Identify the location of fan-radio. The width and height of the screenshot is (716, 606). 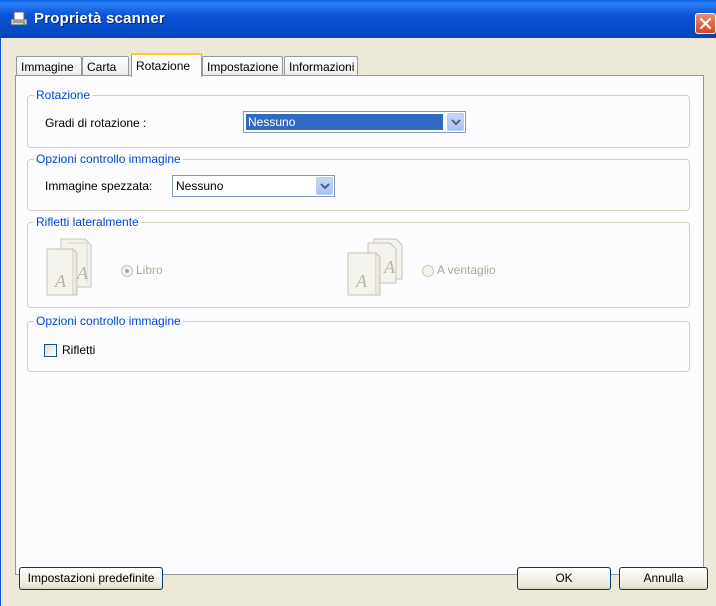
(428, 271).